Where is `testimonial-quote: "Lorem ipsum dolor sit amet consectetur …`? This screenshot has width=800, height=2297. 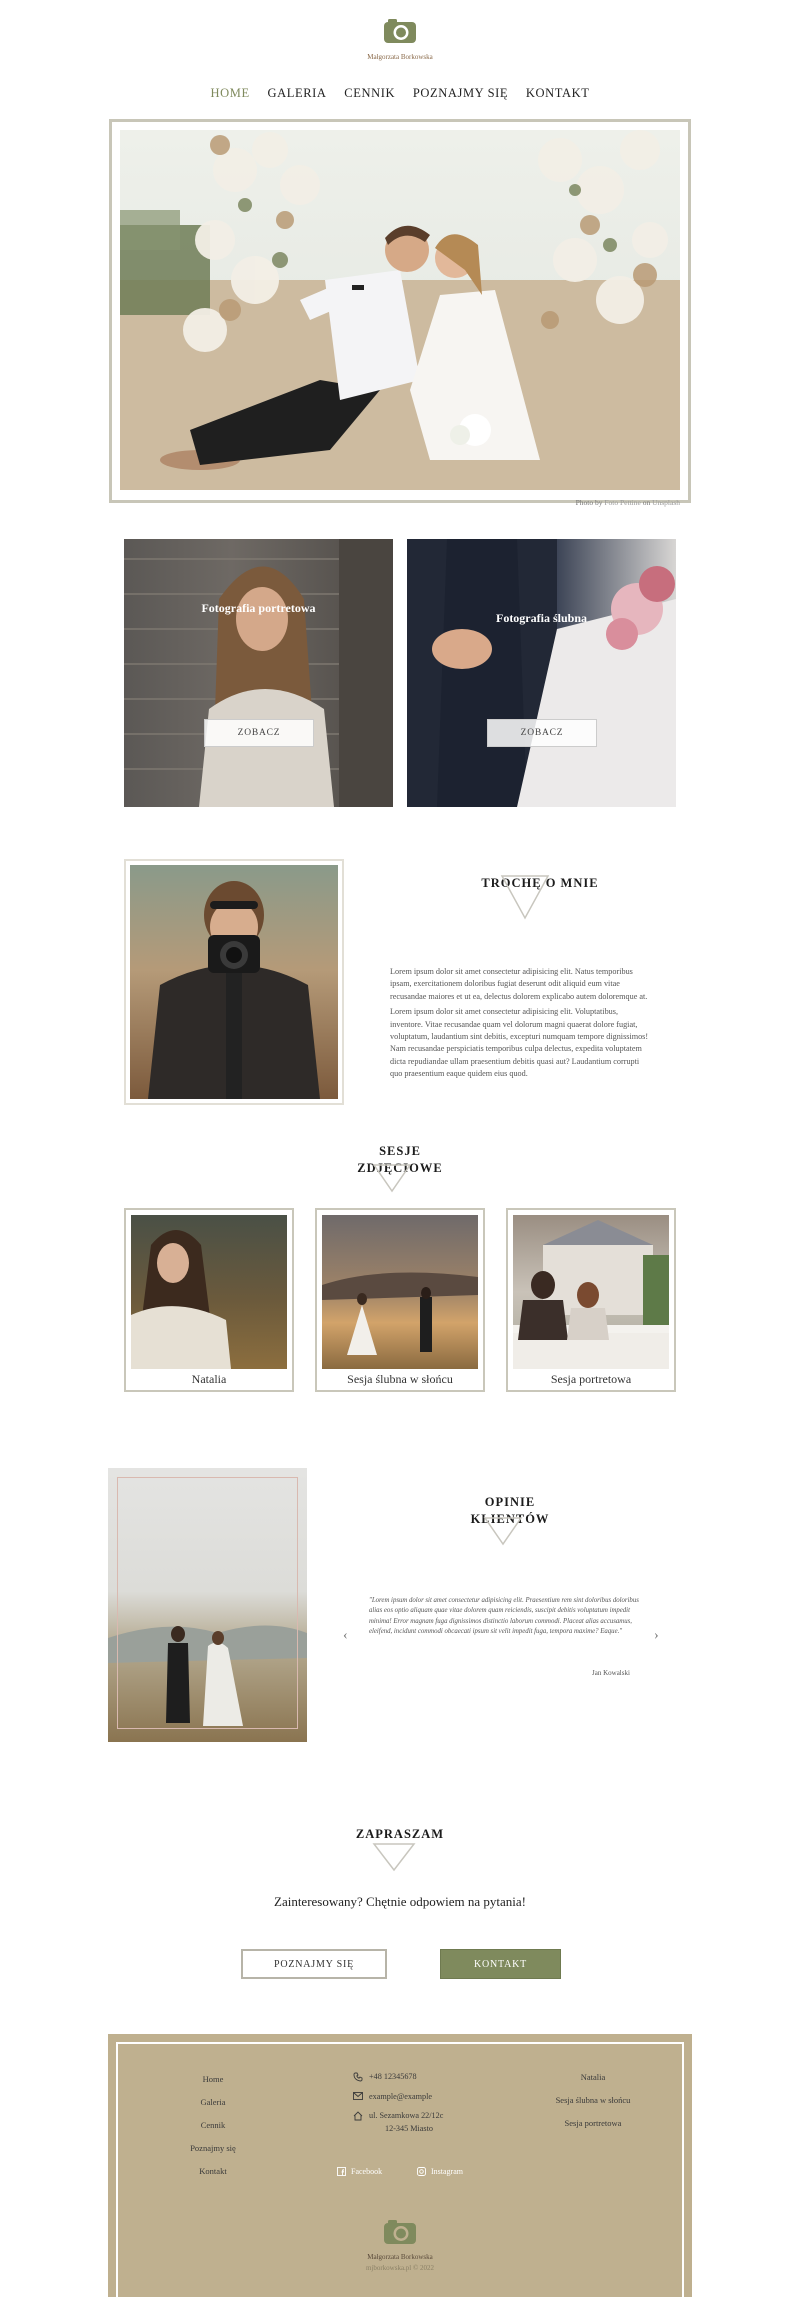 testimonial-quote: "Lorem ipsum dolor sit amet consectetur … is located at coordinates (504, 1616).